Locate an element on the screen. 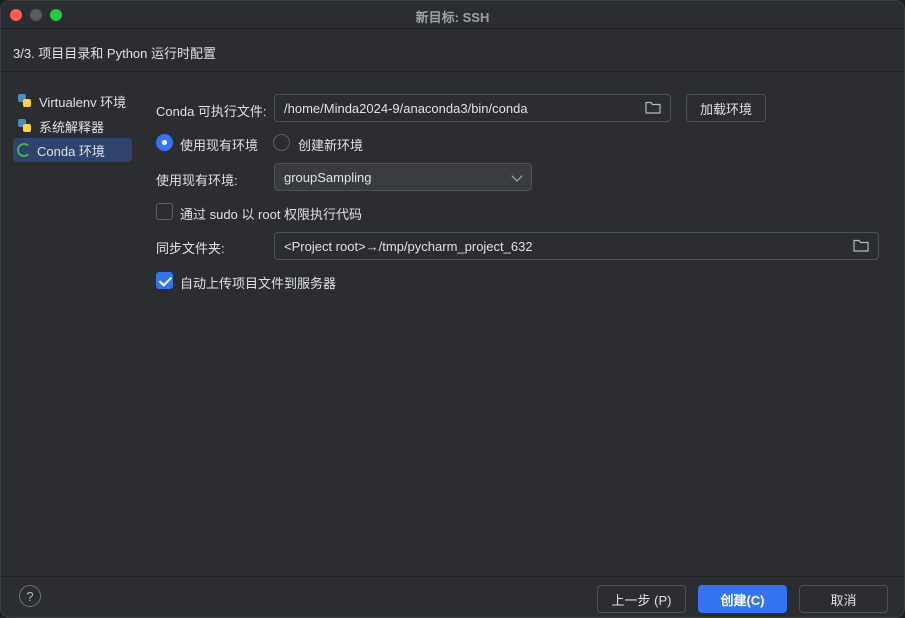 The image size is (905, 618). sidebar: Virtualenv 环境 系统解释器 Conda 环境 is located at coordinates (71, 324).